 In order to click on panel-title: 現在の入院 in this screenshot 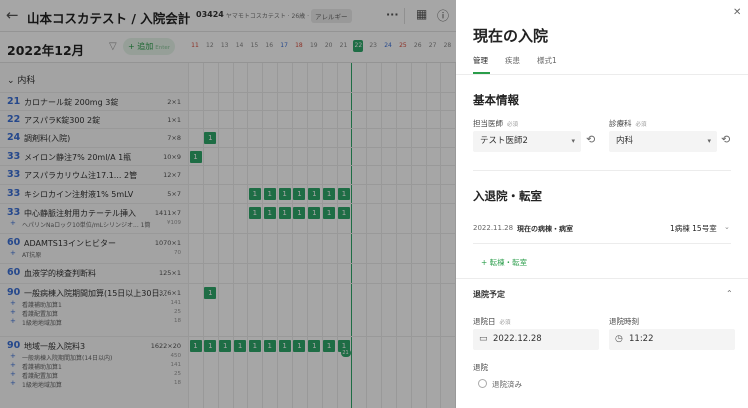, I will do `click(511, 36)`.